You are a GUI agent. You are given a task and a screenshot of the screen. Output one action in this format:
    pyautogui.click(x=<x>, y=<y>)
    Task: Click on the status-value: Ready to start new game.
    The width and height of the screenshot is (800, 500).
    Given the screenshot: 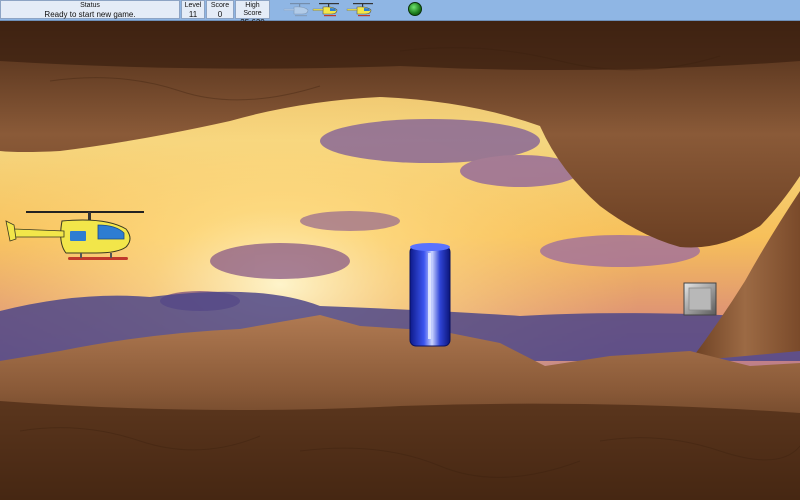 What is the action you would take?
    pyautogui.click(x=90, y=14)
    